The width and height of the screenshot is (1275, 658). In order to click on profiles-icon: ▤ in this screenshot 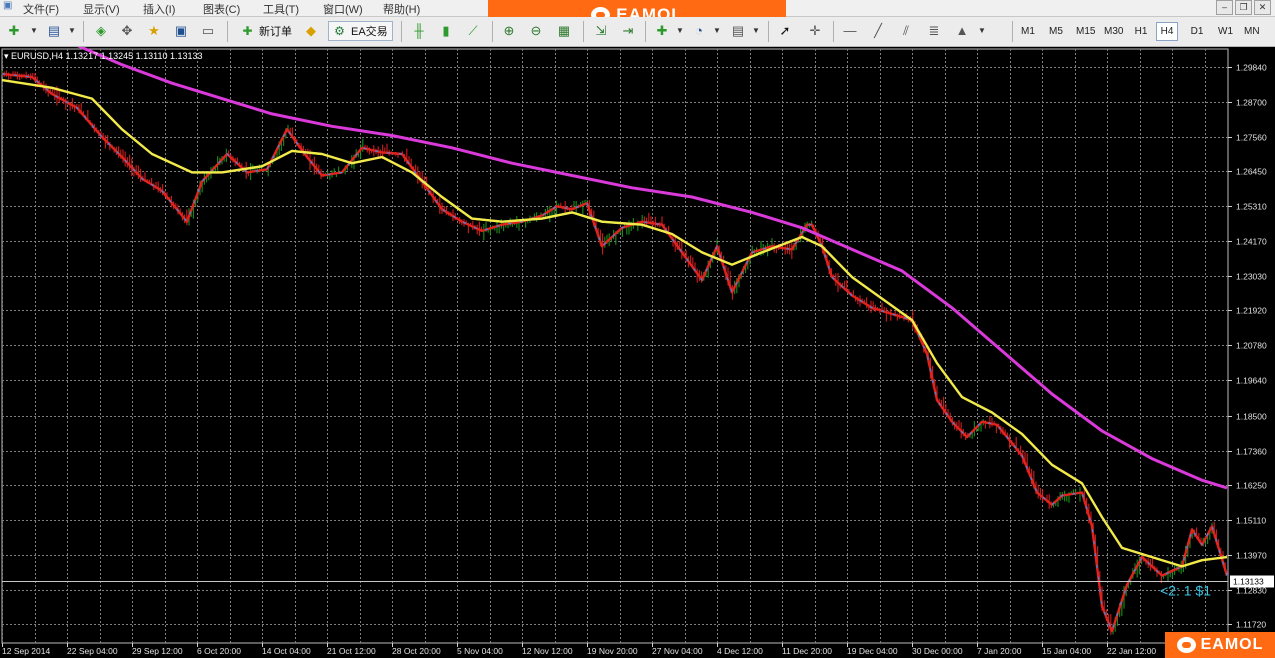, I will do `click(54, 31)`.